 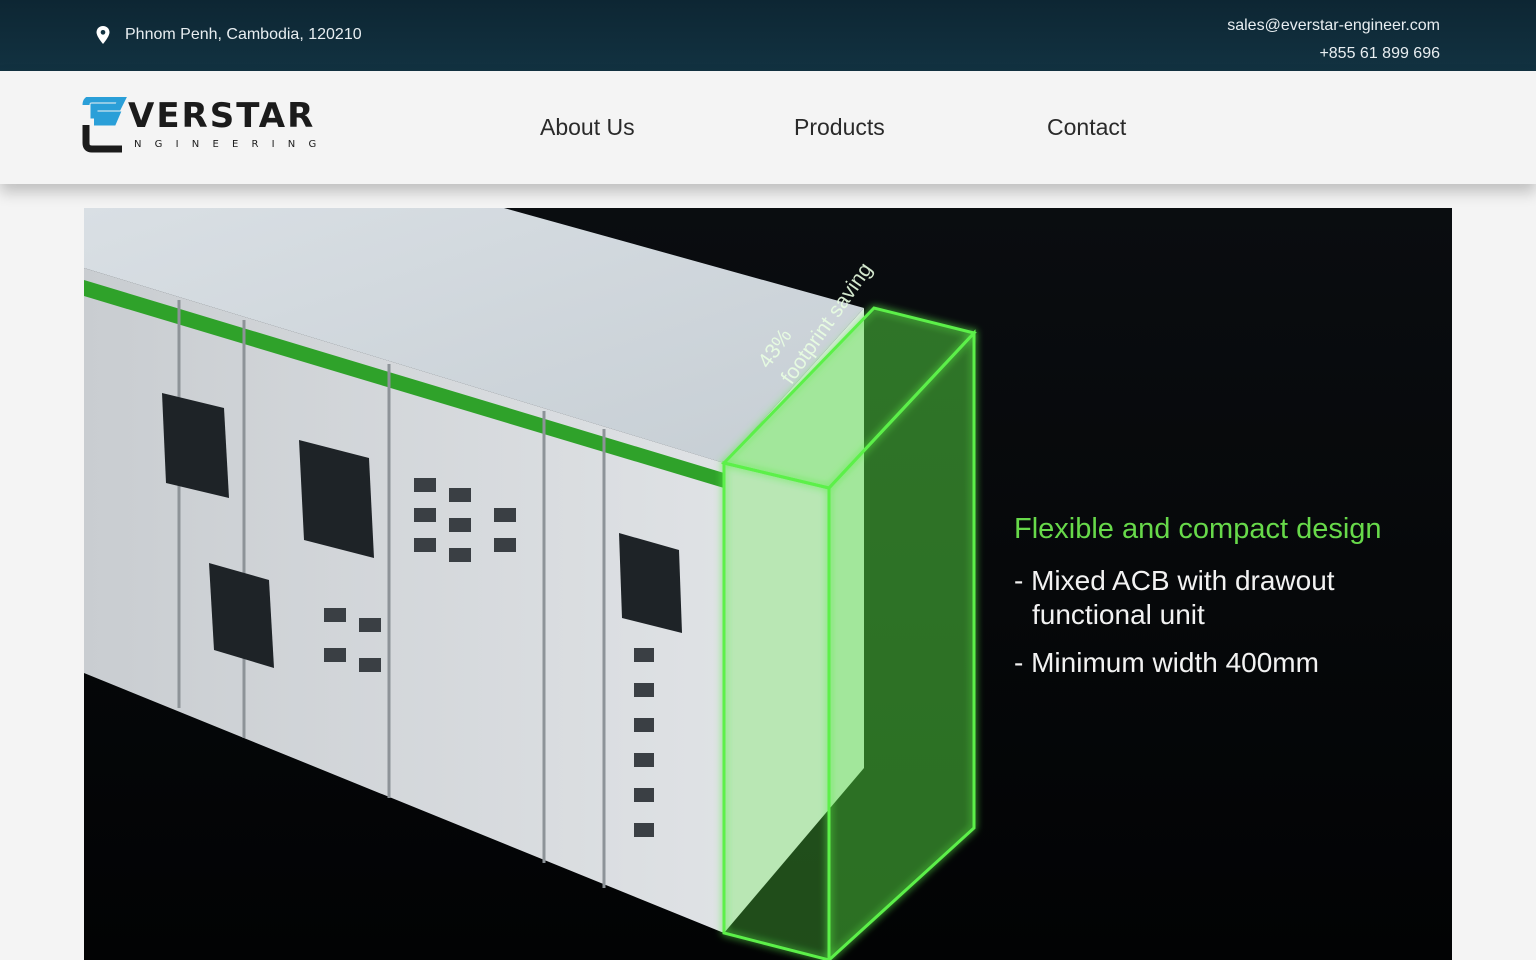 I want to click on logo-mark: VERSTAR NGINEERING, so click(x=205, y=124).